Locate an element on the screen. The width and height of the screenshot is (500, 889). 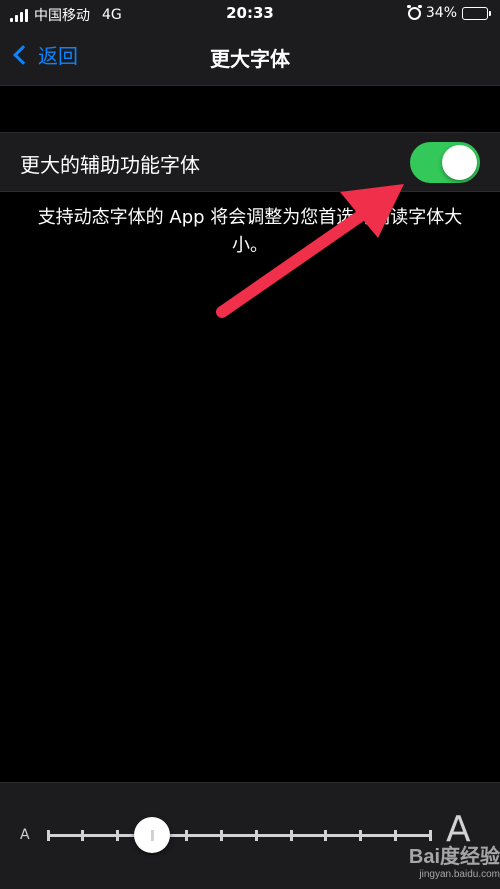
battery-percent: 34% is located at coordinates (441, 13).